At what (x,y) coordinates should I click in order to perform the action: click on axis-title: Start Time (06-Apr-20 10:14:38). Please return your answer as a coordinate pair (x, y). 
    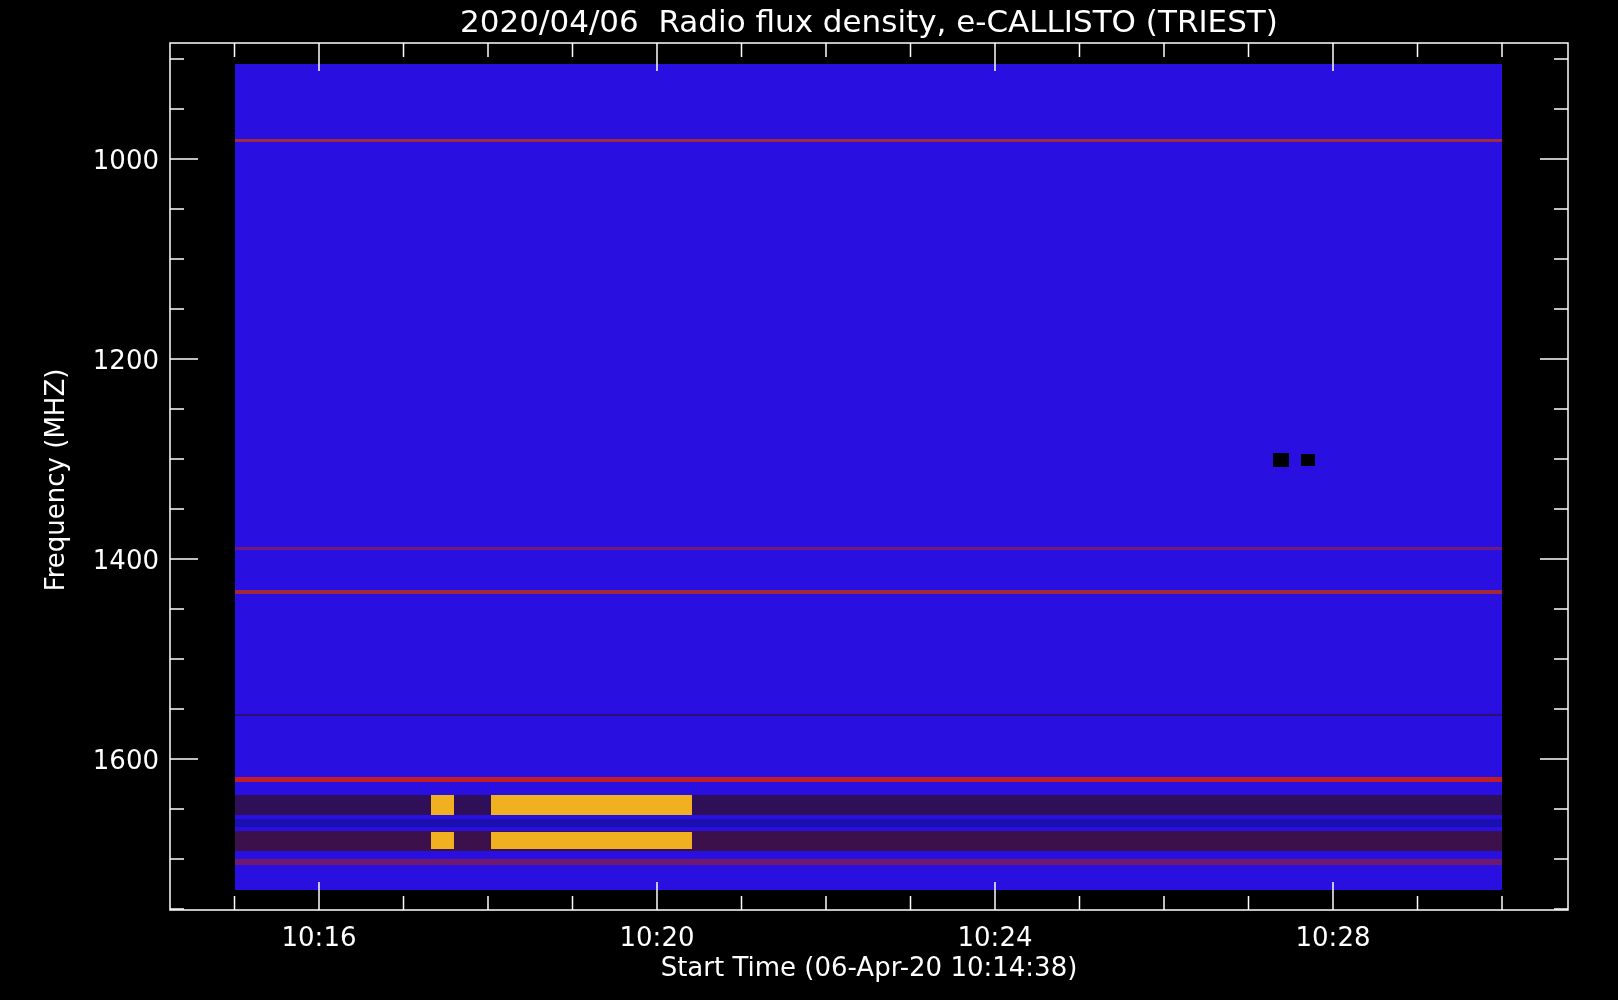
    Looking at the image, I should click on (869, 967).